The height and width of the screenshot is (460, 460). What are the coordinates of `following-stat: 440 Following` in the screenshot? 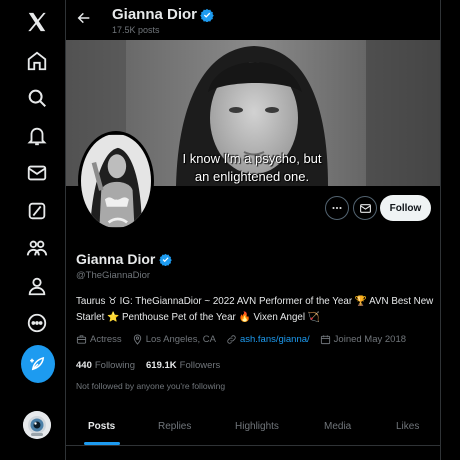 It's located at (105, 365).